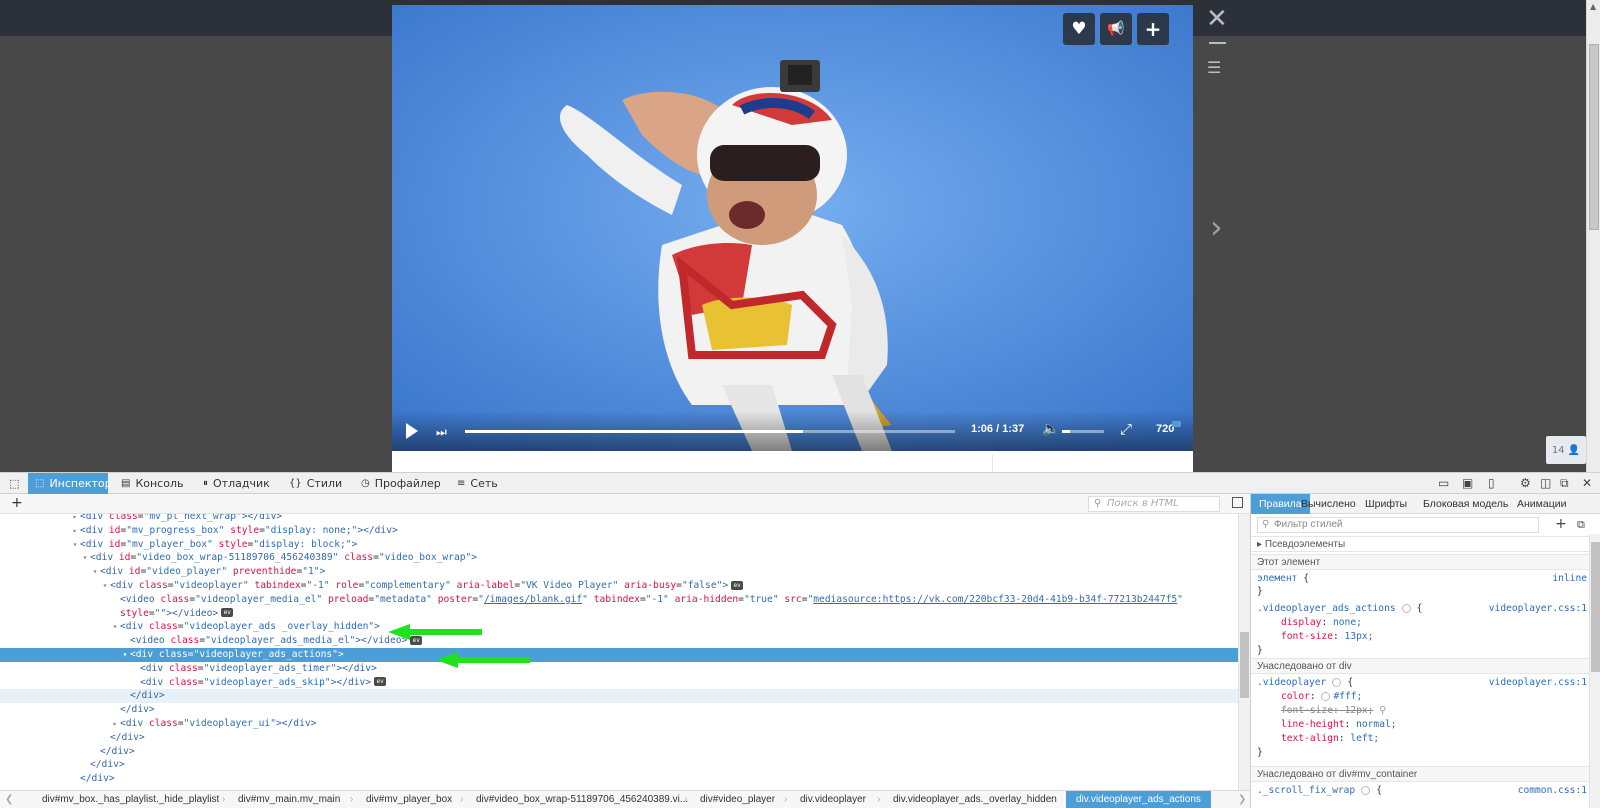  I want to click on add-rule-icon: +, so click(1561, 524).